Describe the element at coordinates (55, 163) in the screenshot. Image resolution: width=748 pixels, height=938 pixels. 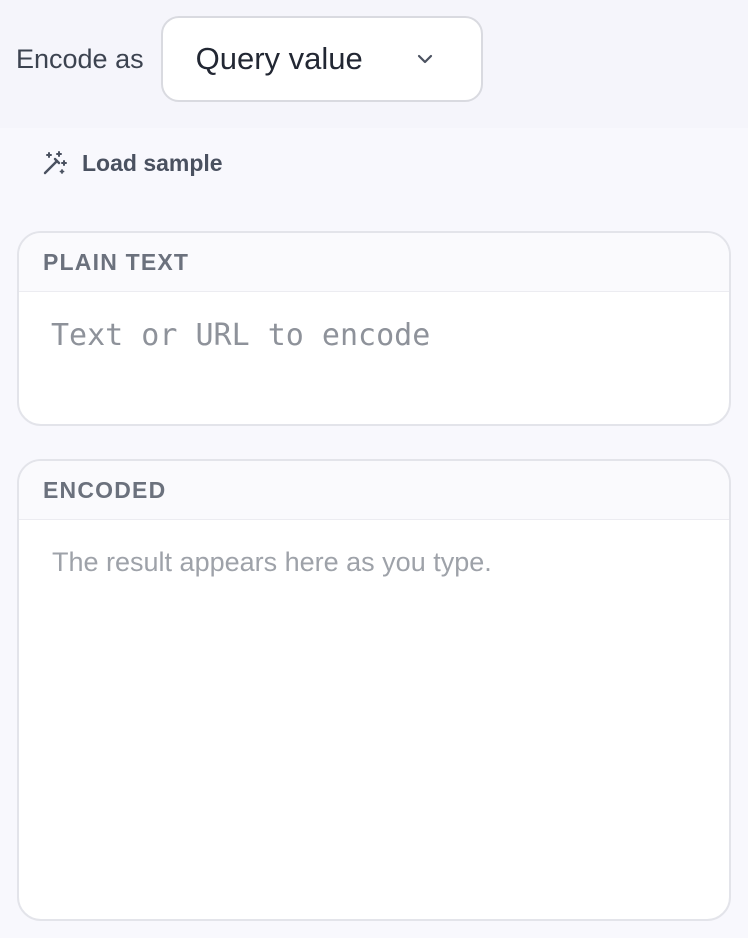
I see `magic-wand-icon` at that location.